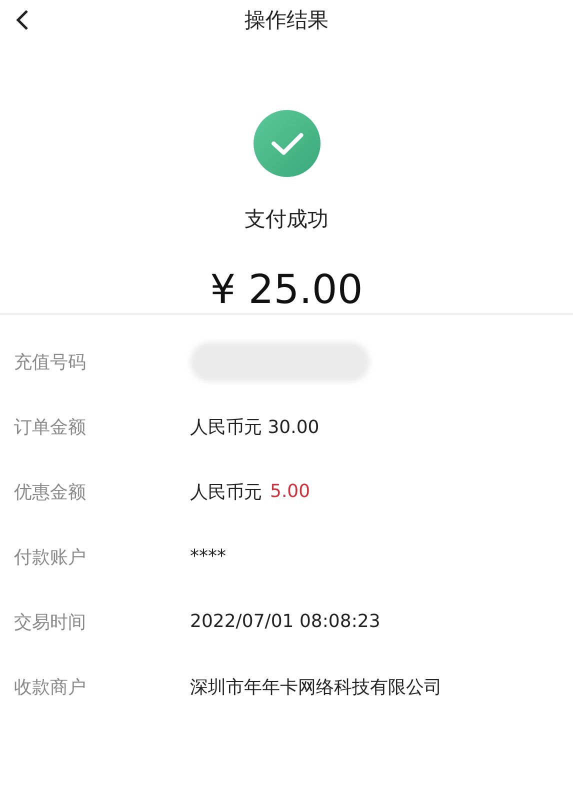 This screenshot has width=573, height=795. What do you see at coordinates (50, 622) in the screenshot?
I see `detail-label: 交易时间` at bounding box center [50, 622].